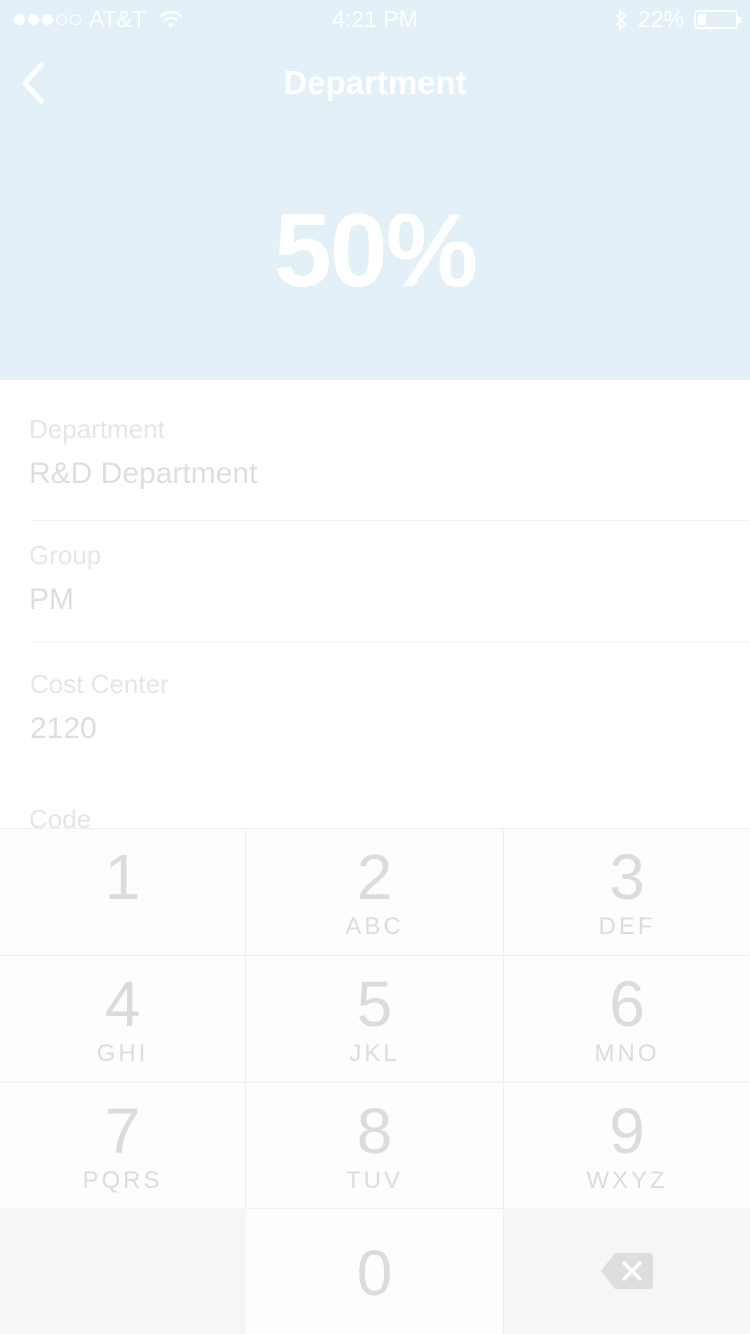 This screenshot has width=750, height=1334. Describe the element at coordinates (375, 251) in the screenshot. I see `percent-display: 50%` at that location.